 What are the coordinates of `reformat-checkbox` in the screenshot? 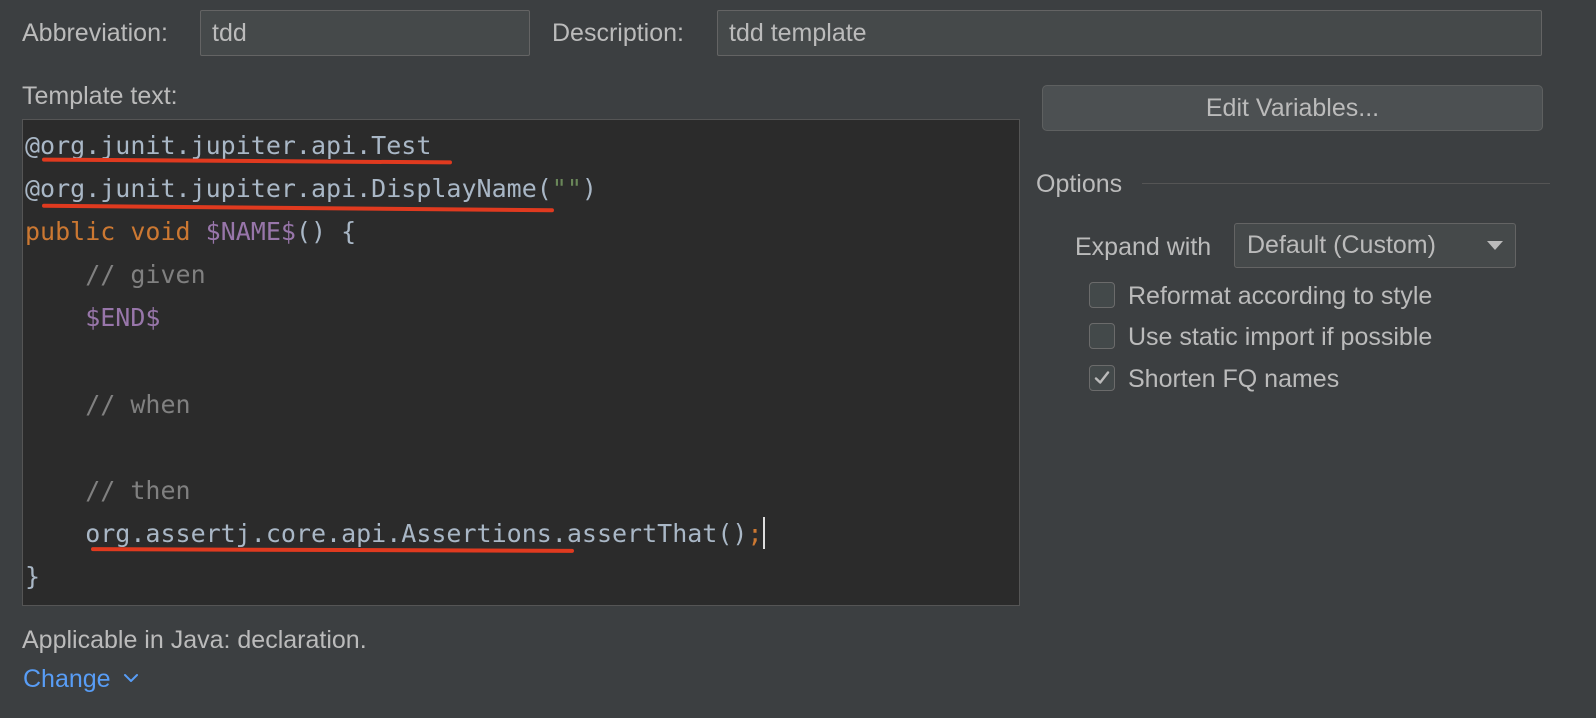 It's located at (1102, 295).